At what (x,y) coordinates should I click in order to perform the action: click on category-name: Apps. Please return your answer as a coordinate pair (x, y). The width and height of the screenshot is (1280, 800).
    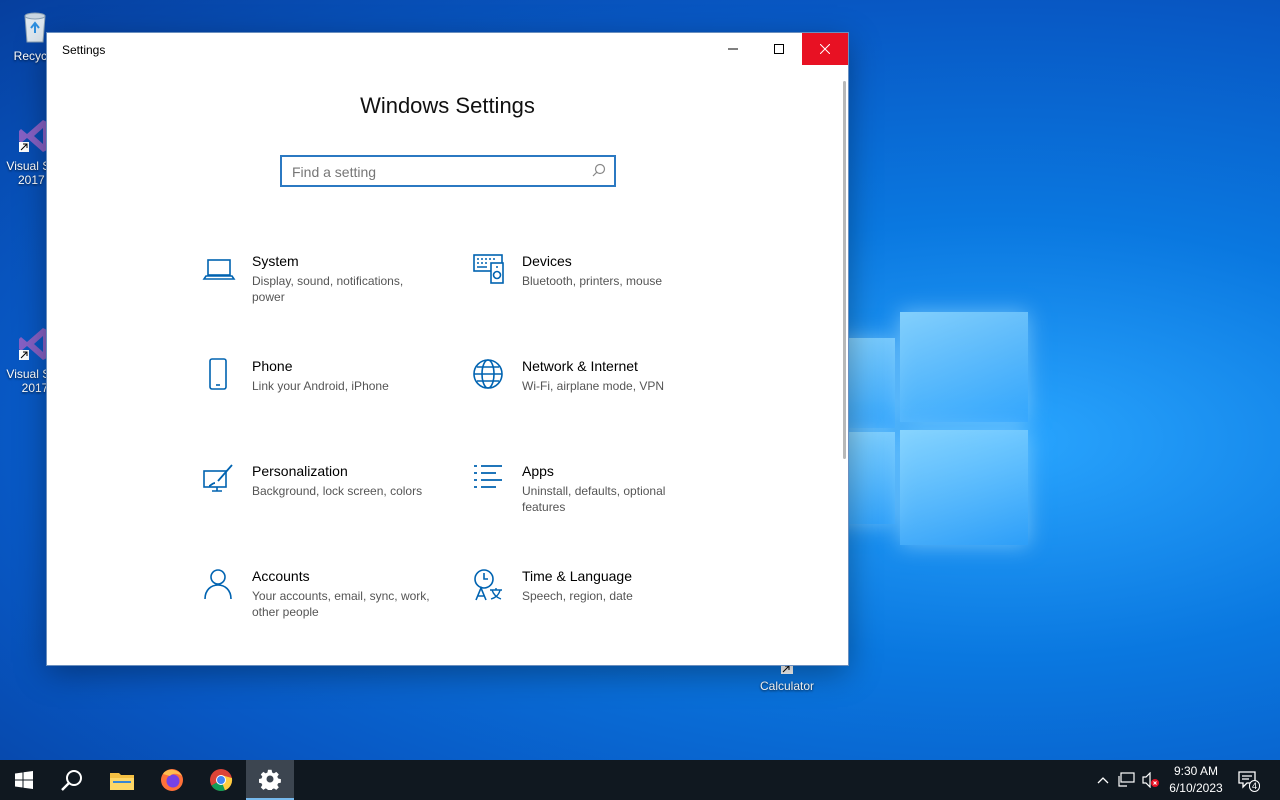
    Looking at the image, I should click on (538, 471).